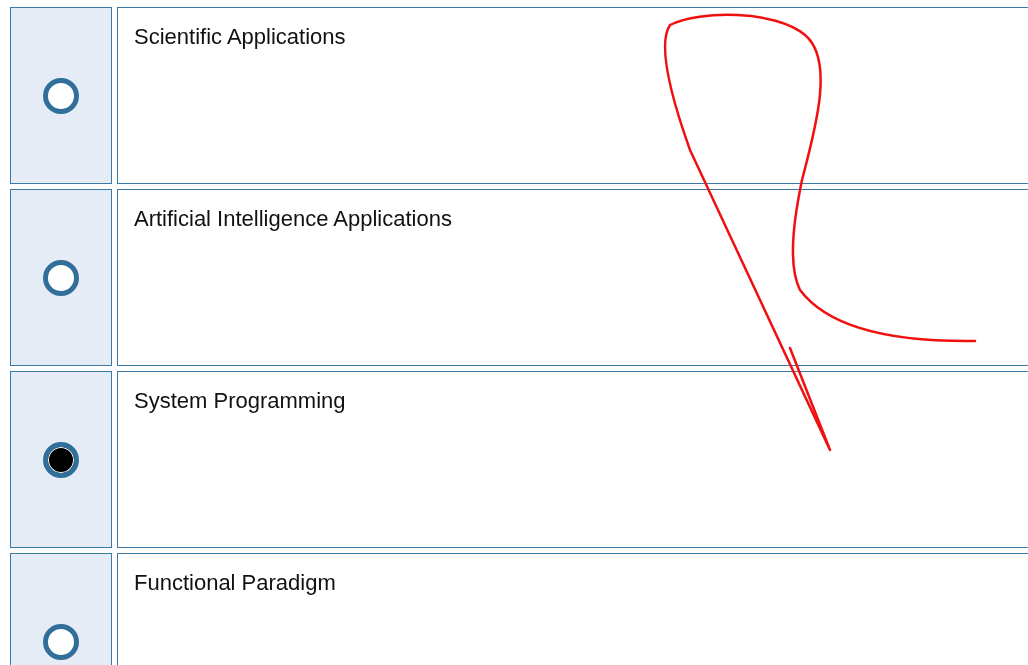  Describe the element at coordinates (235, 582) in the screenshot. I see `option-label: Functional Paradigm` at that location.